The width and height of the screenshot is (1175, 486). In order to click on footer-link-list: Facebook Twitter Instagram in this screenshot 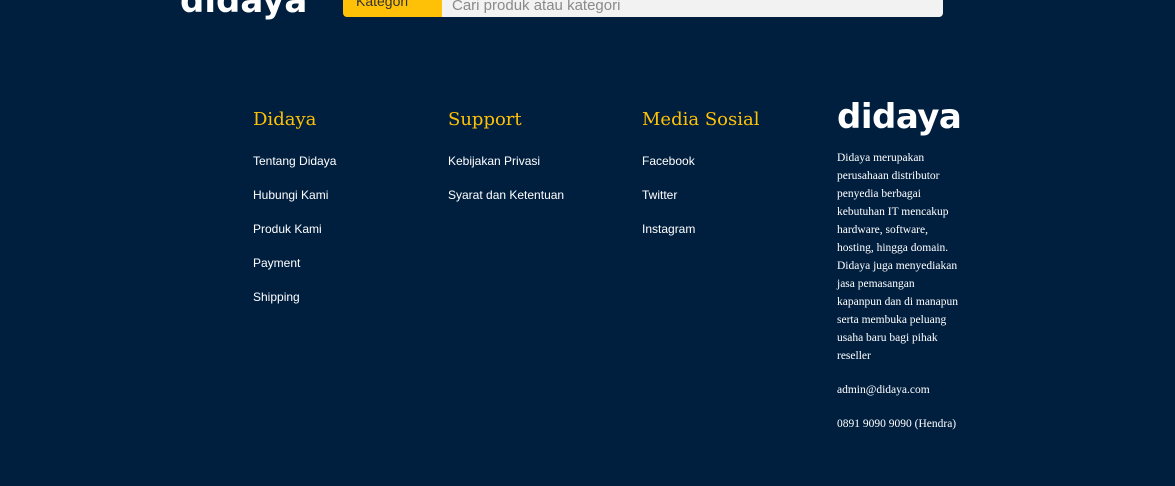, I will do `click(700, 195)`.